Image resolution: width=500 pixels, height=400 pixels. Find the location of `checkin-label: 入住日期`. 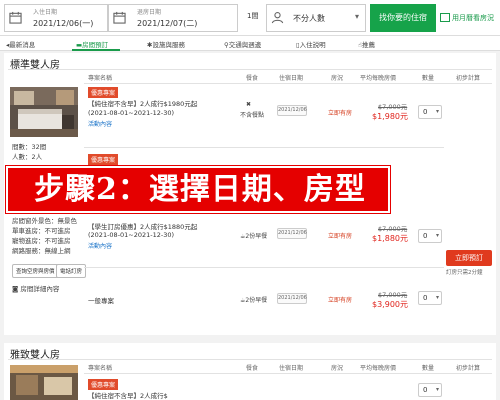

checkin-label: 入住日期 is located at coordinates (45, 12).